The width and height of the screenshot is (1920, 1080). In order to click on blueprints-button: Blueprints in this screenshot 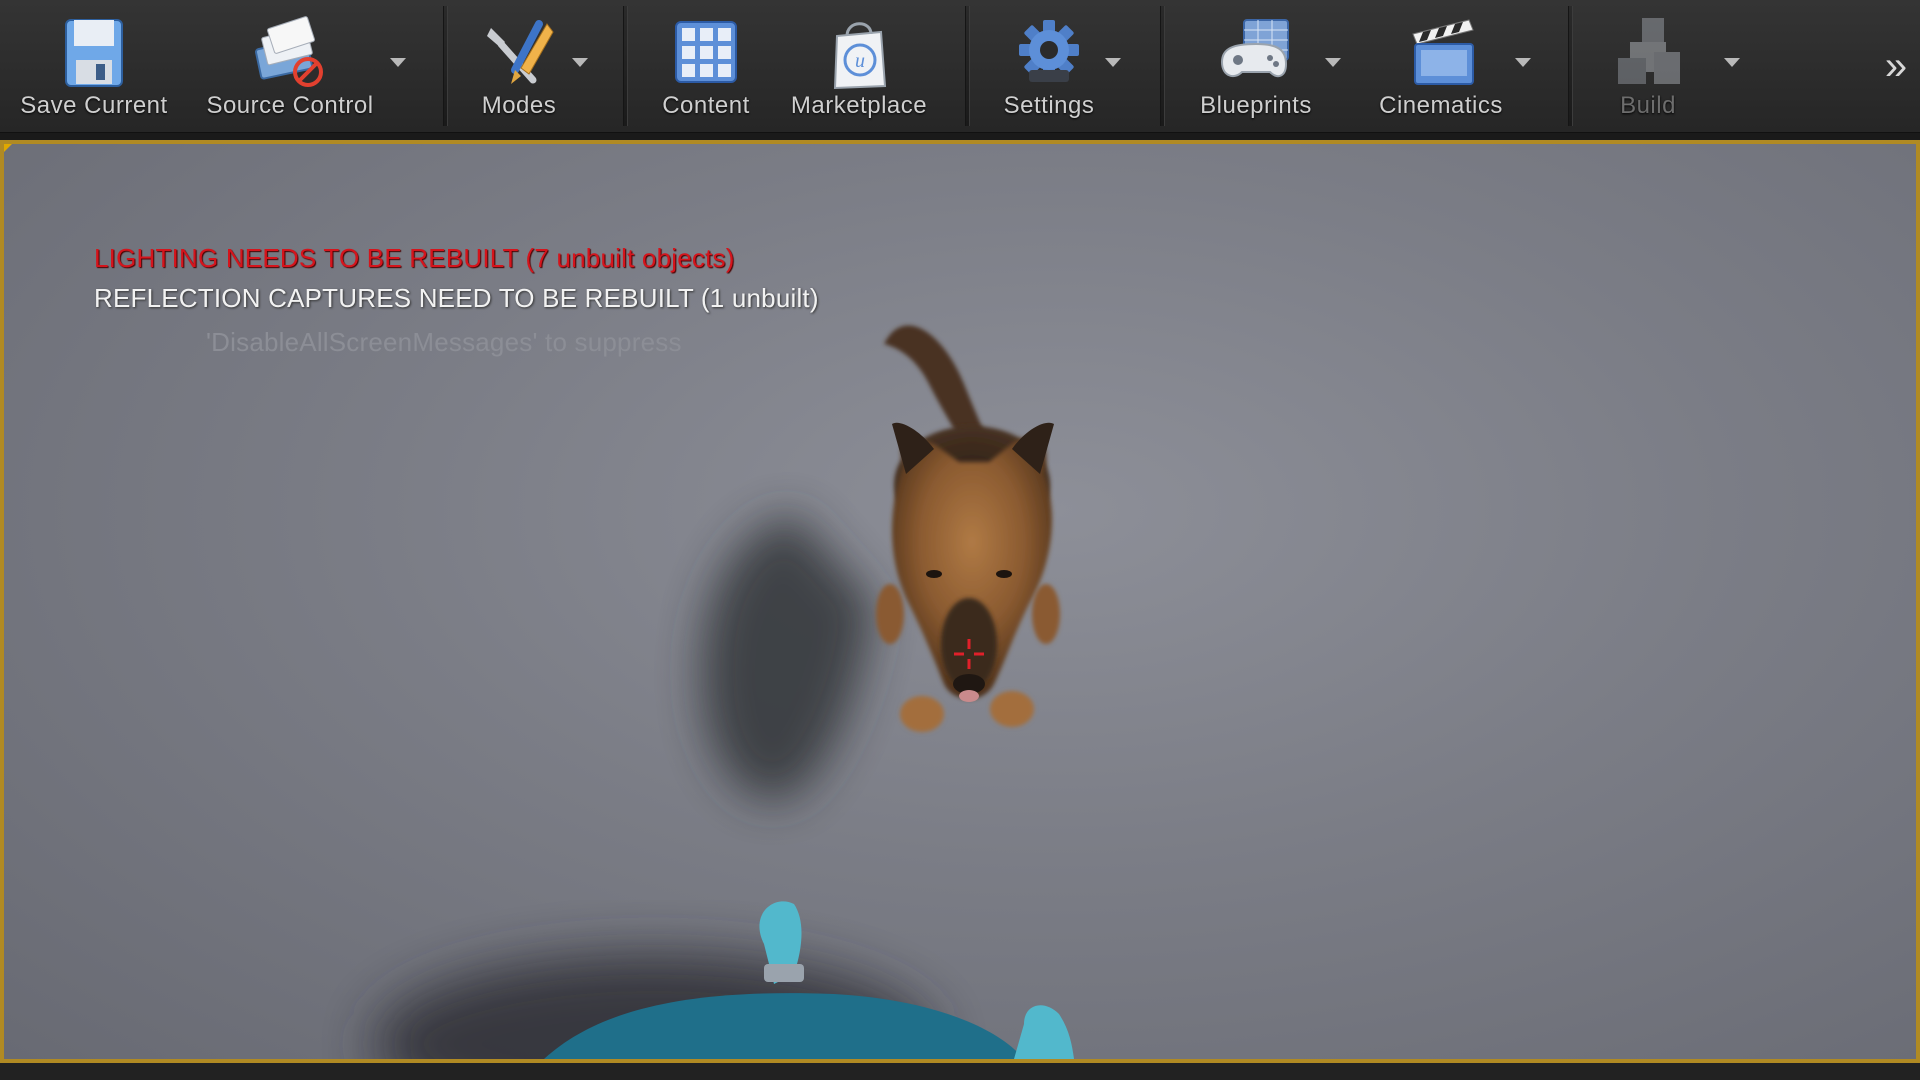, I will do `click(1256, 66)`.